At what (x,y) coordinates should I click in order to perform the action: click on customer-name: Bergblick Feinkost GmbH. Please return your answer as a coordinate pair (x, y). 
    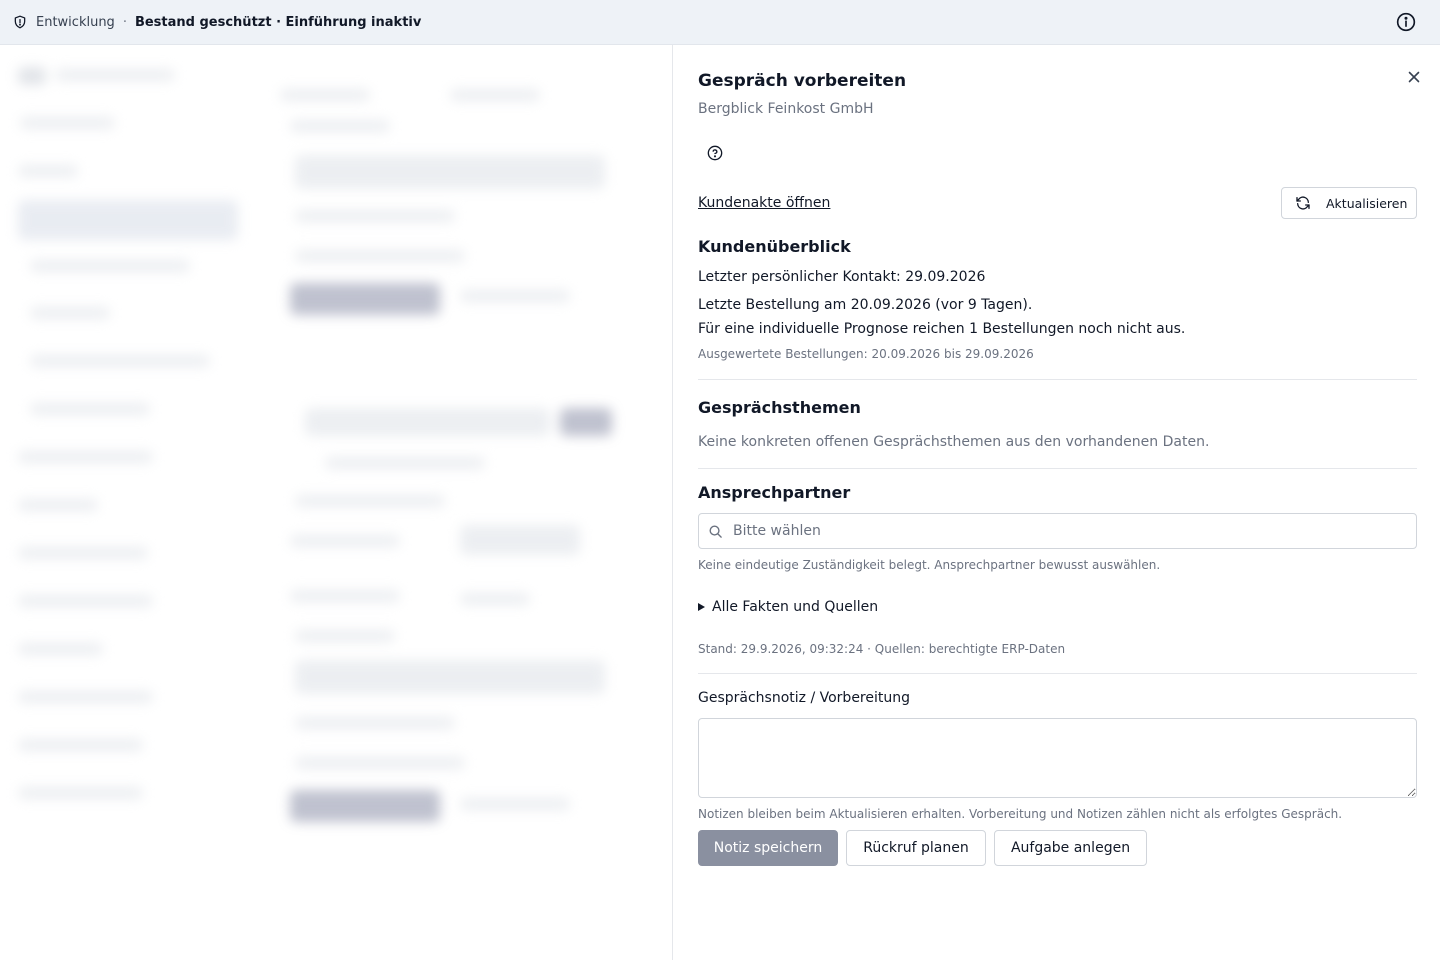
    Looking at the image, I should click on (786, 109).